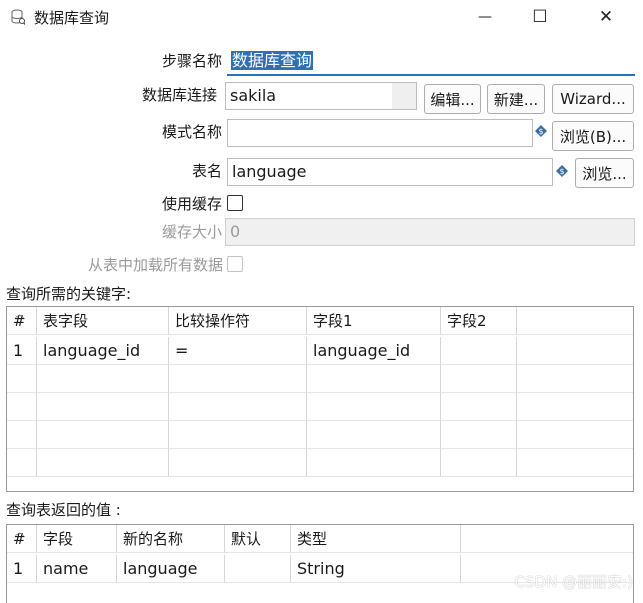  I want to click on table-cell: language, so click(171, 569).